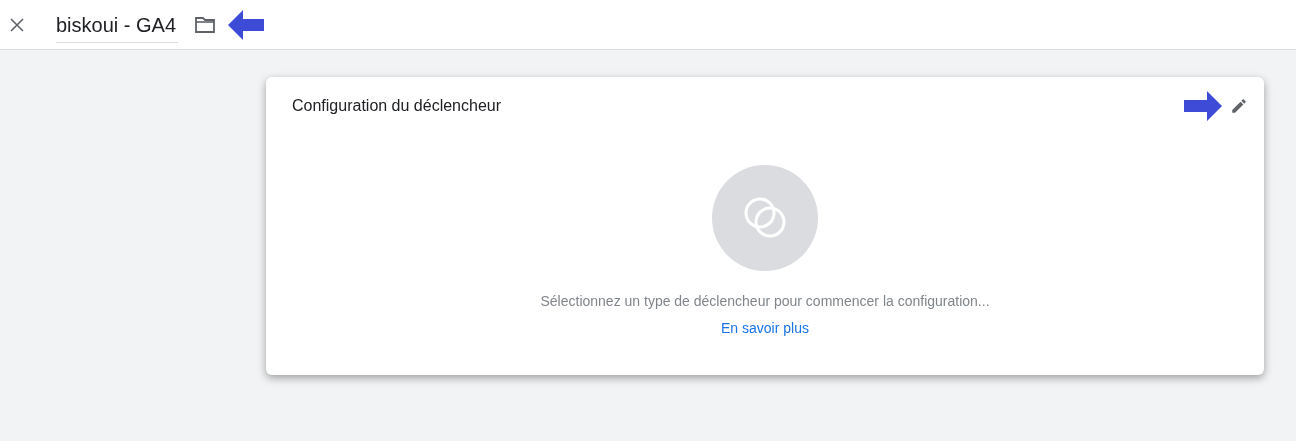  I want to click on trigger-icon, so click(765, 218).